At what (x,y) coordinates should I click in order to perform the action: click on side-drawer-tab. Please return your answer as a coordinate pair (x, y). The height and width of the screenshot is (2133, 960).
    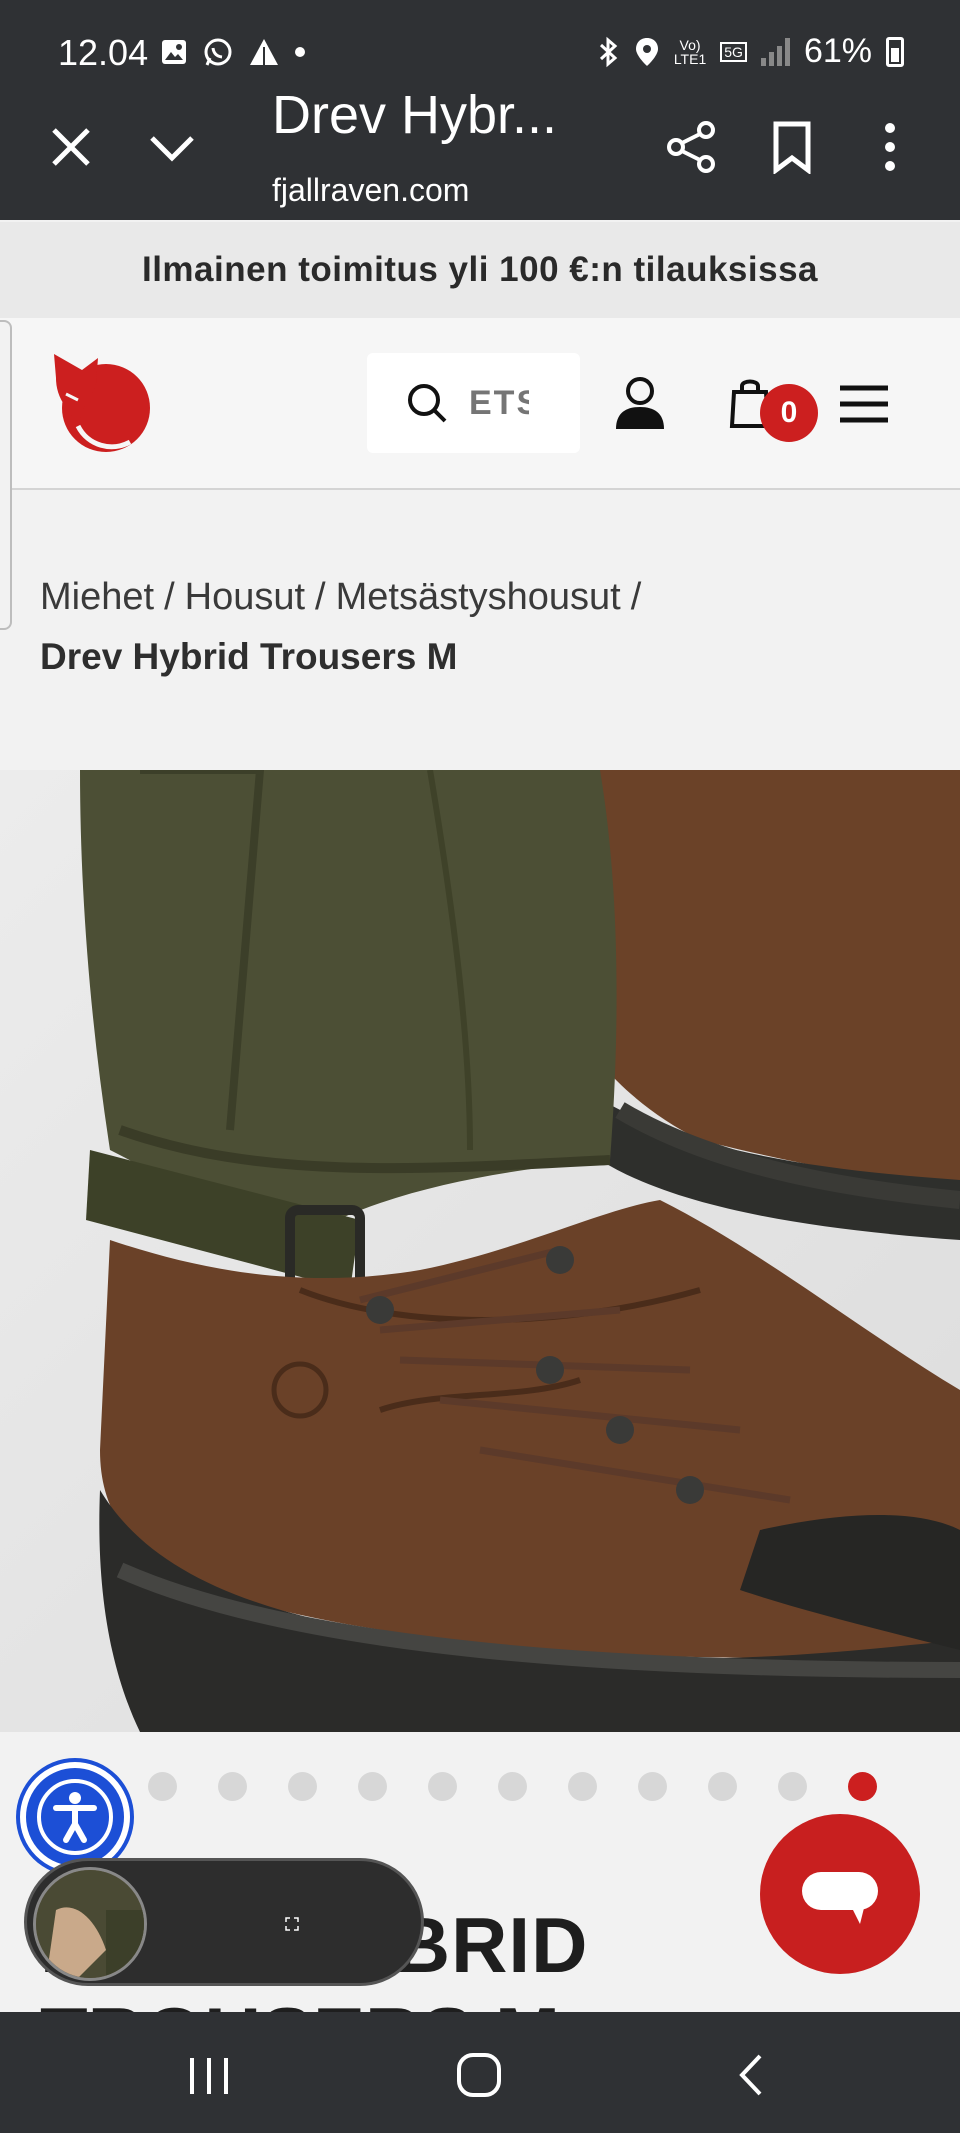
    Looking at the image, I should click on (6, 475).